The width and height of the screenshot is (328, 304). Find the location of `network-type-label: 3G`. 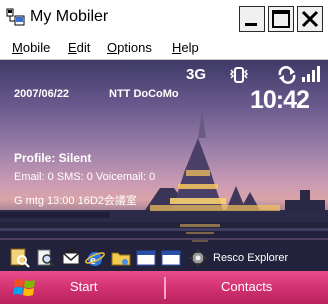

network-type-label: 3G is located at coordinates (196, 74).